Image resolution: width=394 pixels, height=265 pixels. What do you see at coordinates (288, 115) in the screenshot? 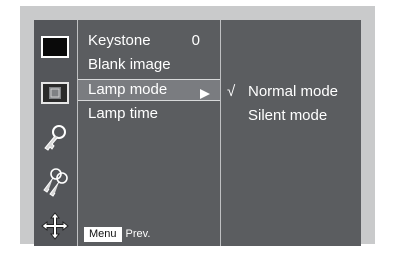
I see `submenu-item-label: Silent mode` at bounding box center [288, 115].